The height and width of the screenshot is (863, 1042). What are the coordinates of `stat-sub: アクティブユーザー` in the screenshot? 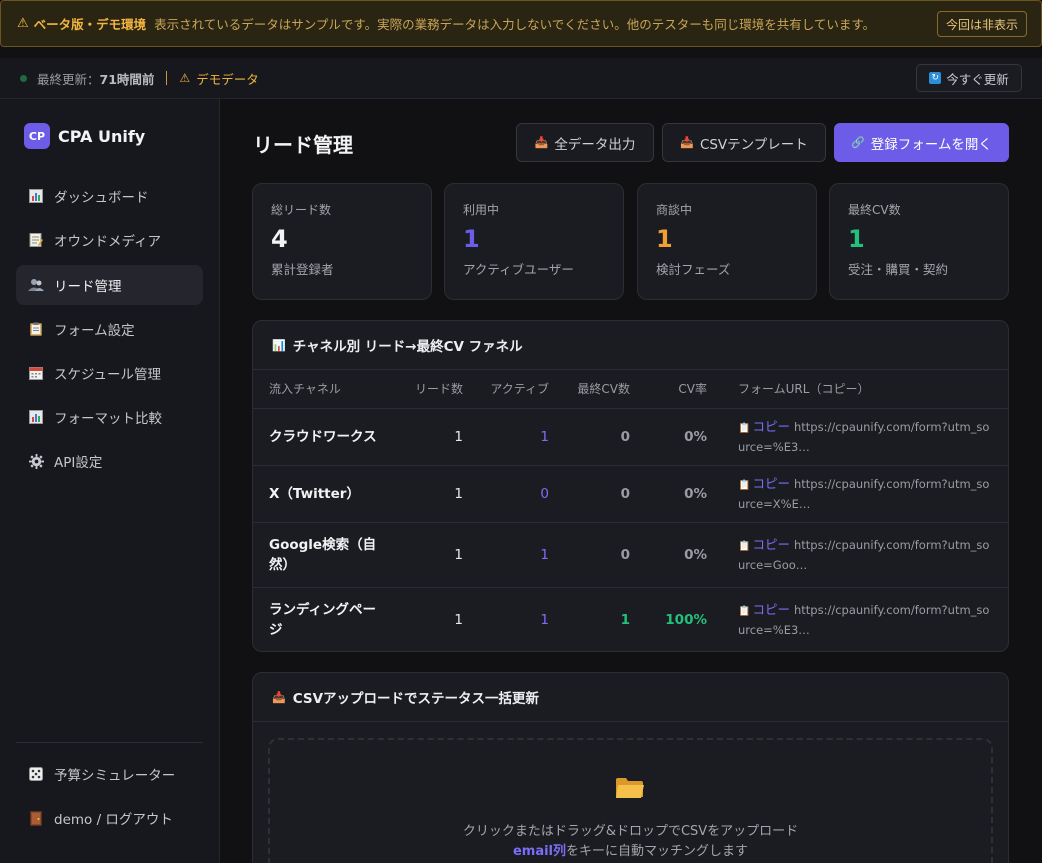 It's located at (518, 269).